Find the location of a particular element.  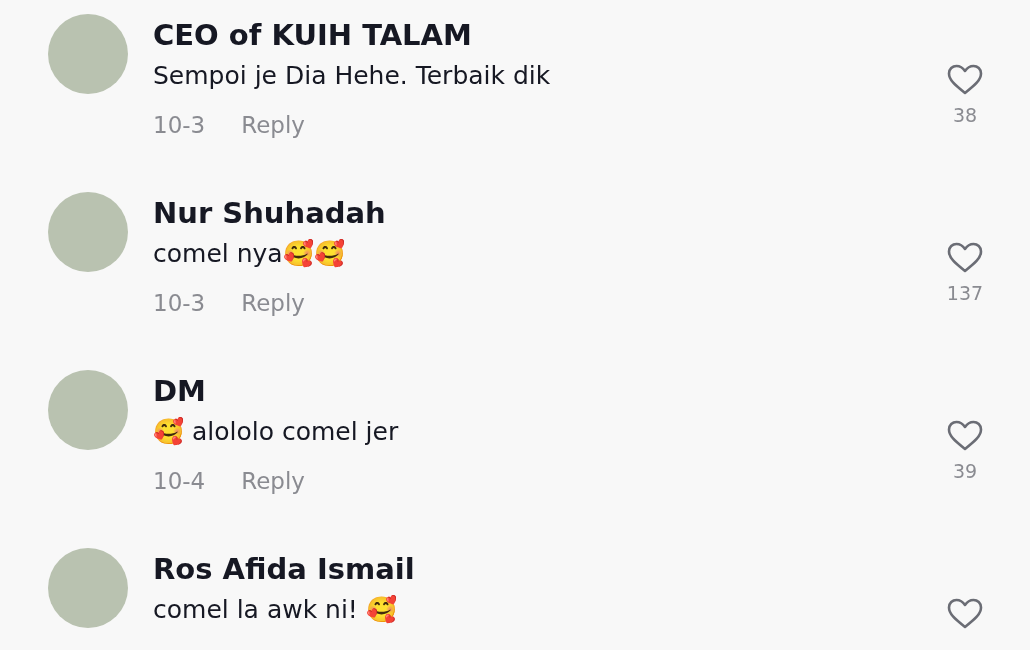

comment-text: comel nya🥰🥰 is located at coordinates (249, 254).